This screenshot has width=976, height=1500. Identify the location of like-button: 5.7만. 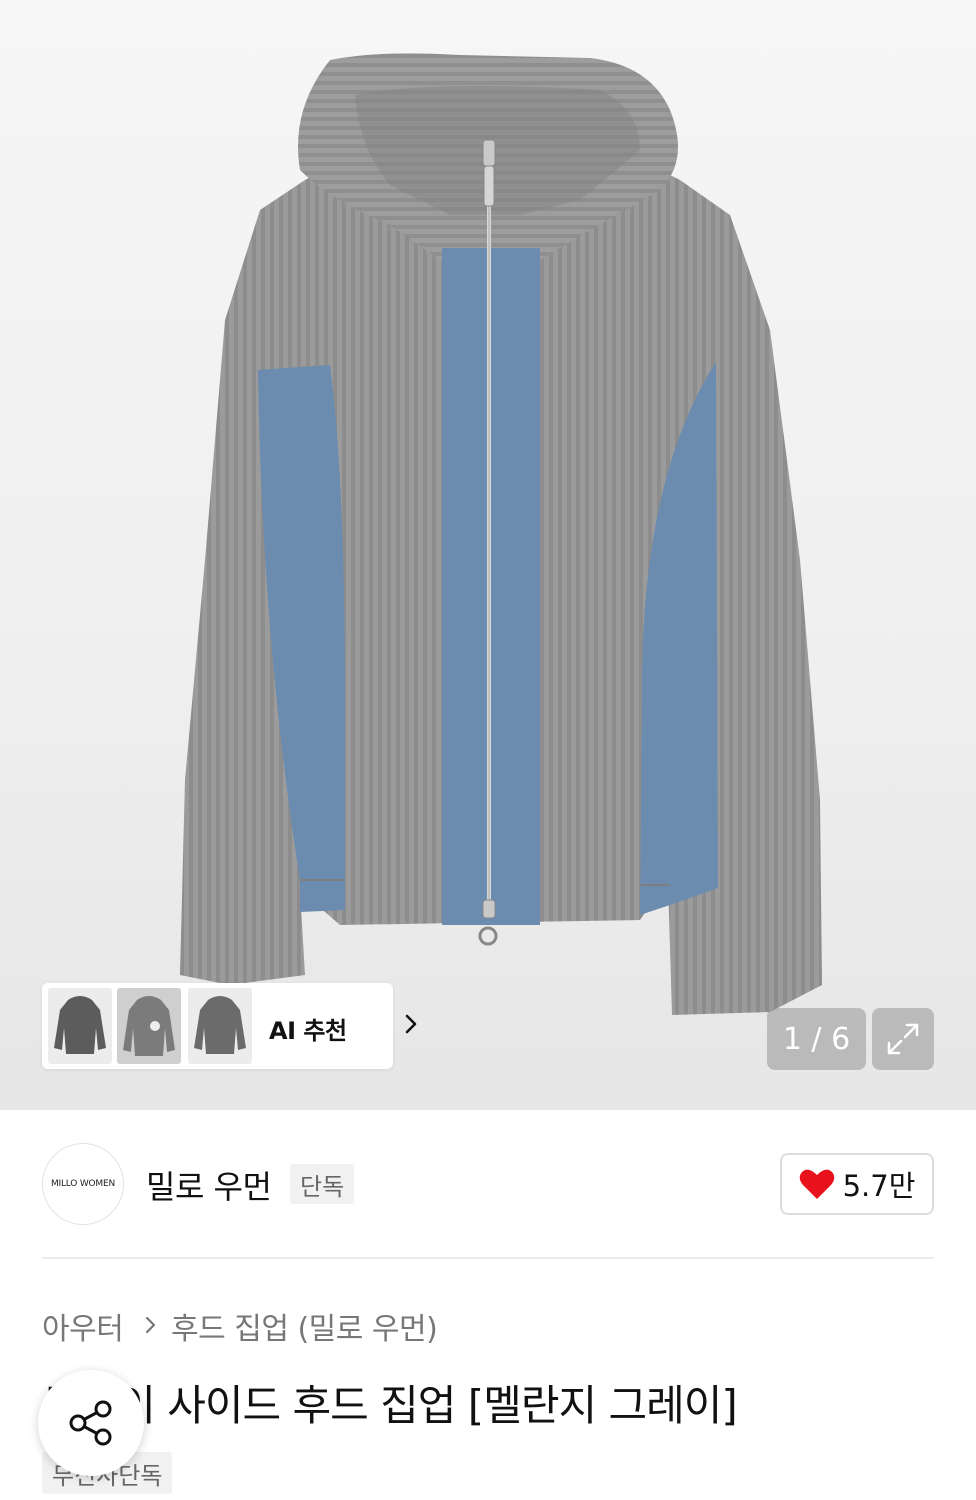
(857, 1184).